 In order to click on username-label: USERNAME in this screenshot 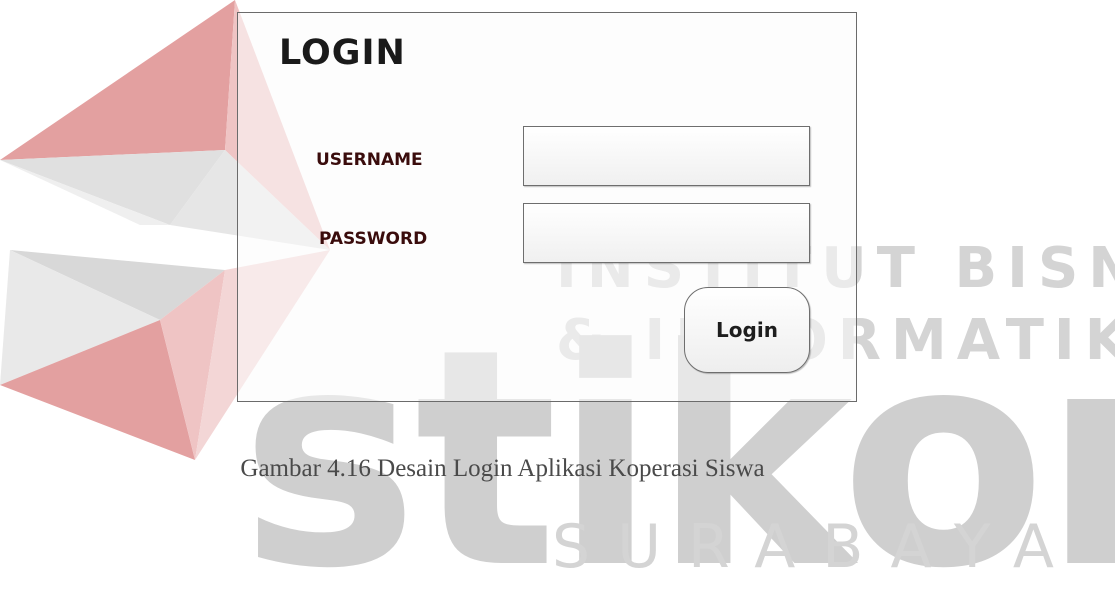, I will do `click(369, 160)`.